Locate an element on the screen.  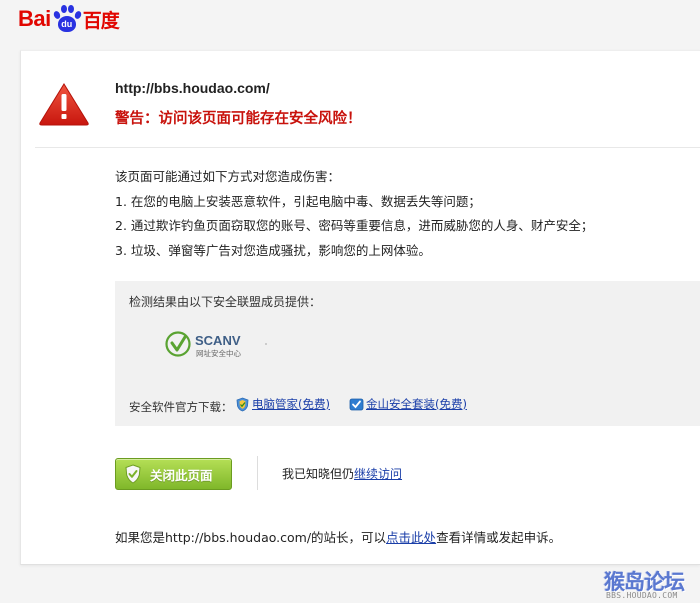
baidu-logo: Bai du 百度 is located at coordinates (78, 19).